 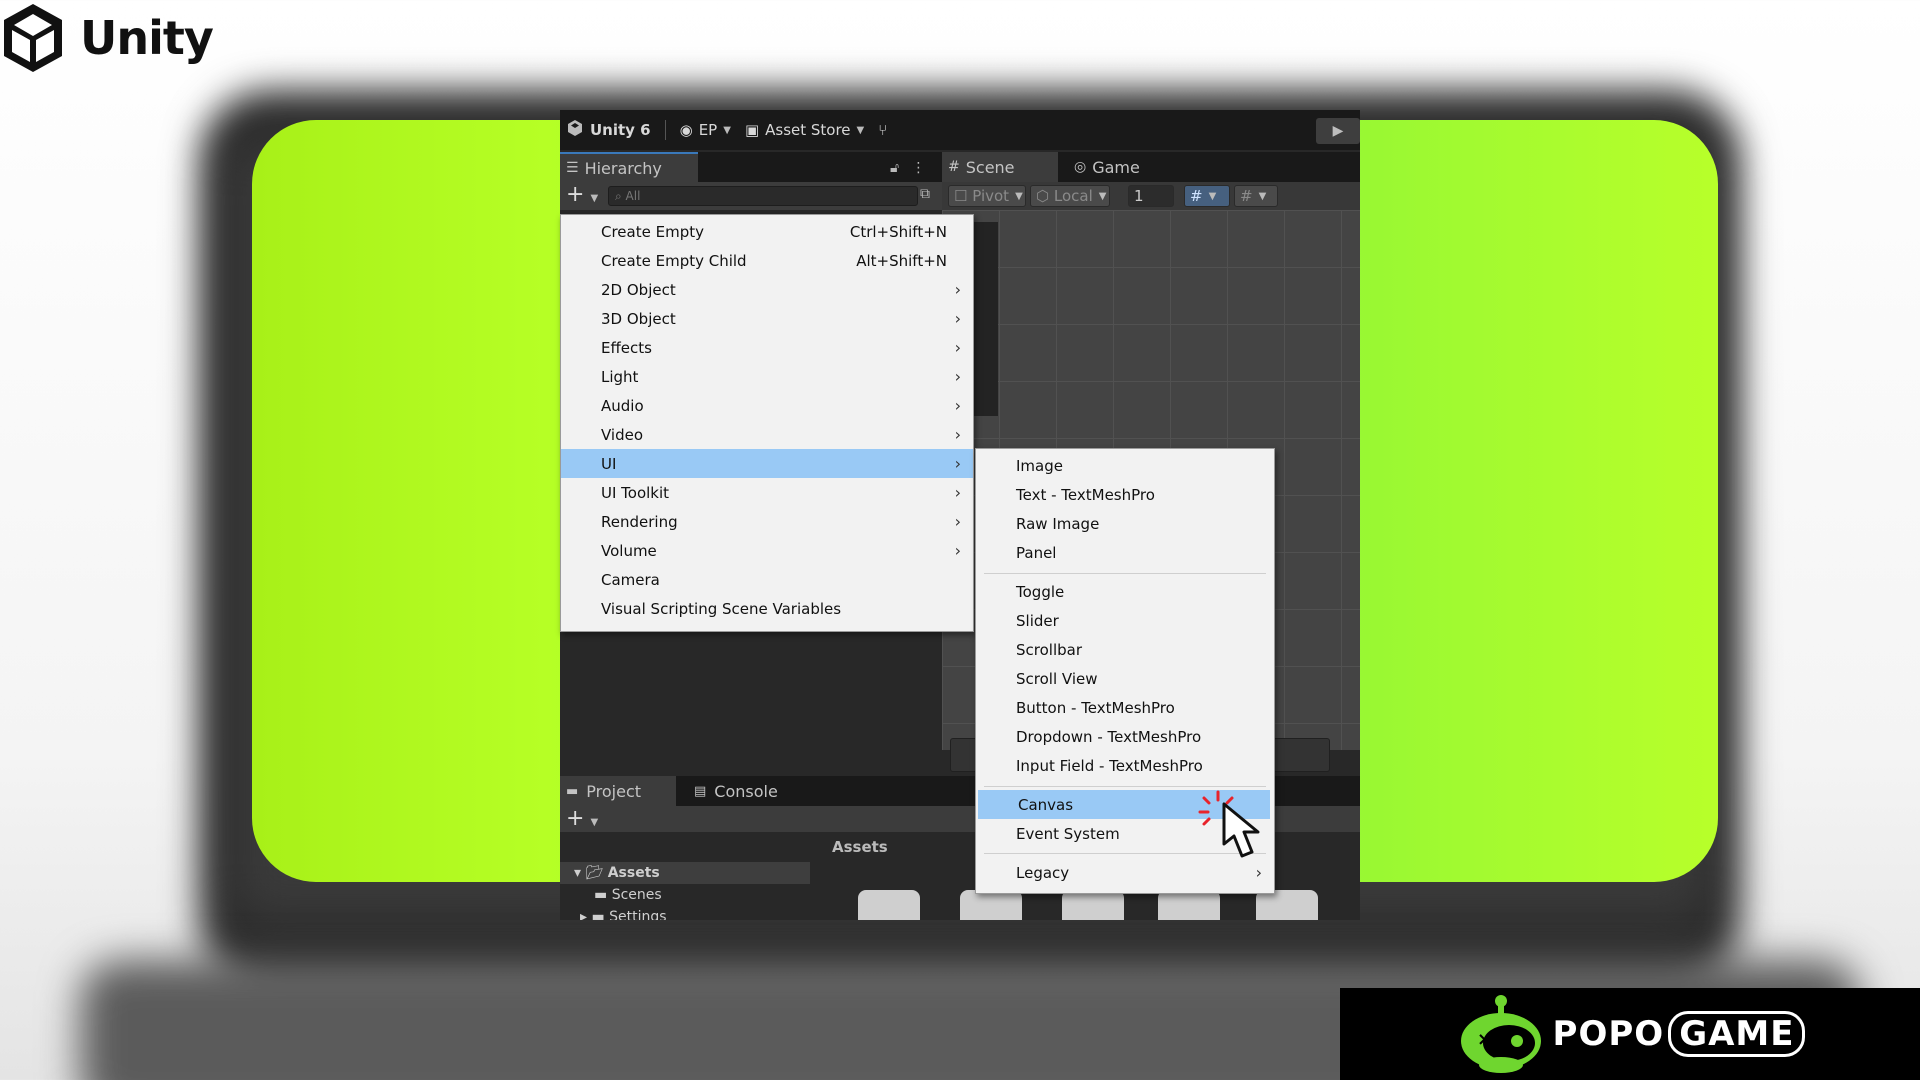 What do you see at coordinates (1040, 591) in the screenshot?
I see `submenu-item-label: Toggle` at bounding box center [1040, 591].